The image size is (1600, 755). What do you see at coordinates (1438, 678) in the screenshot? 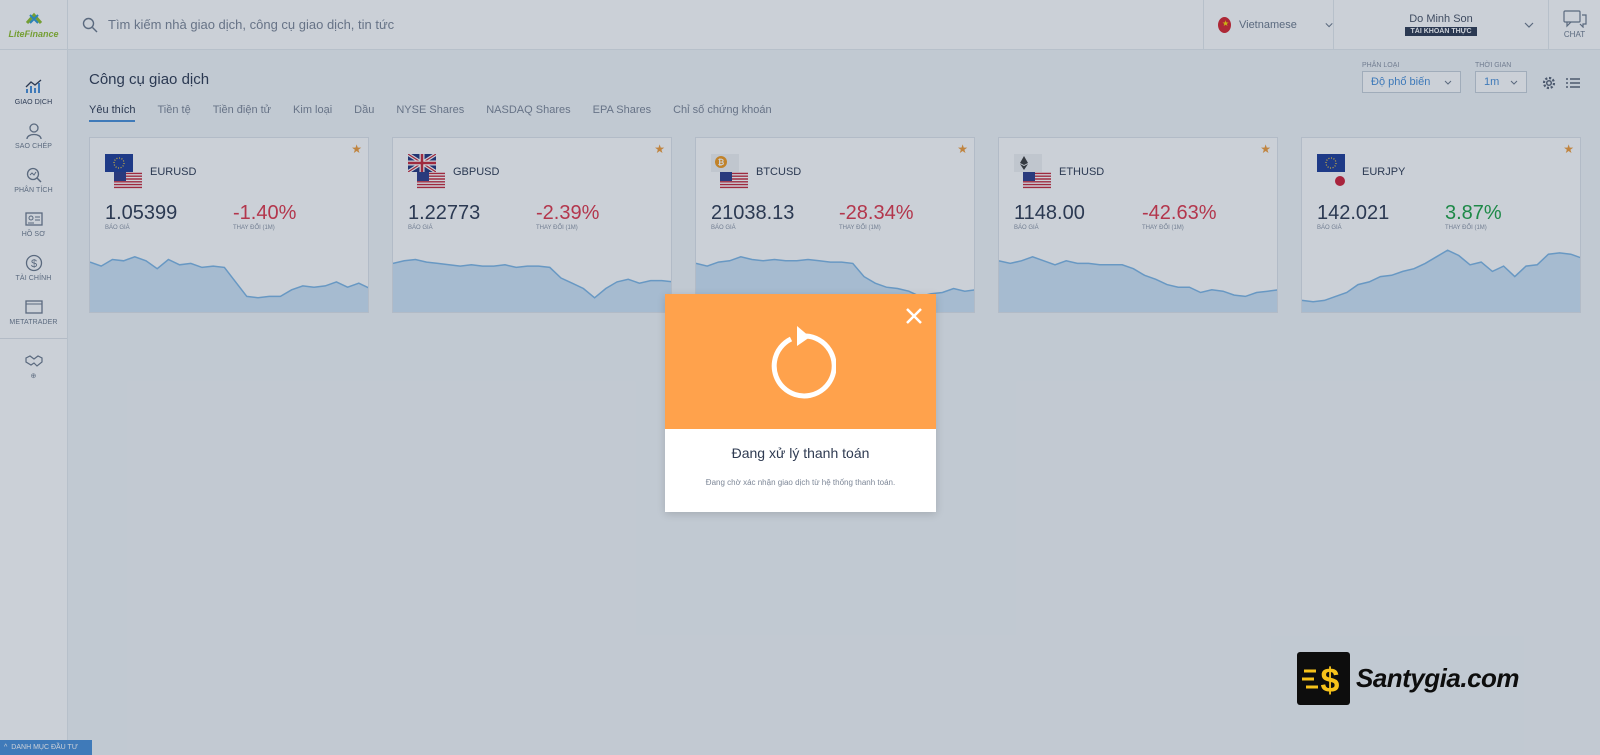
I see `watermark-text: Santygia.com` at bounding box center [1438, 678].